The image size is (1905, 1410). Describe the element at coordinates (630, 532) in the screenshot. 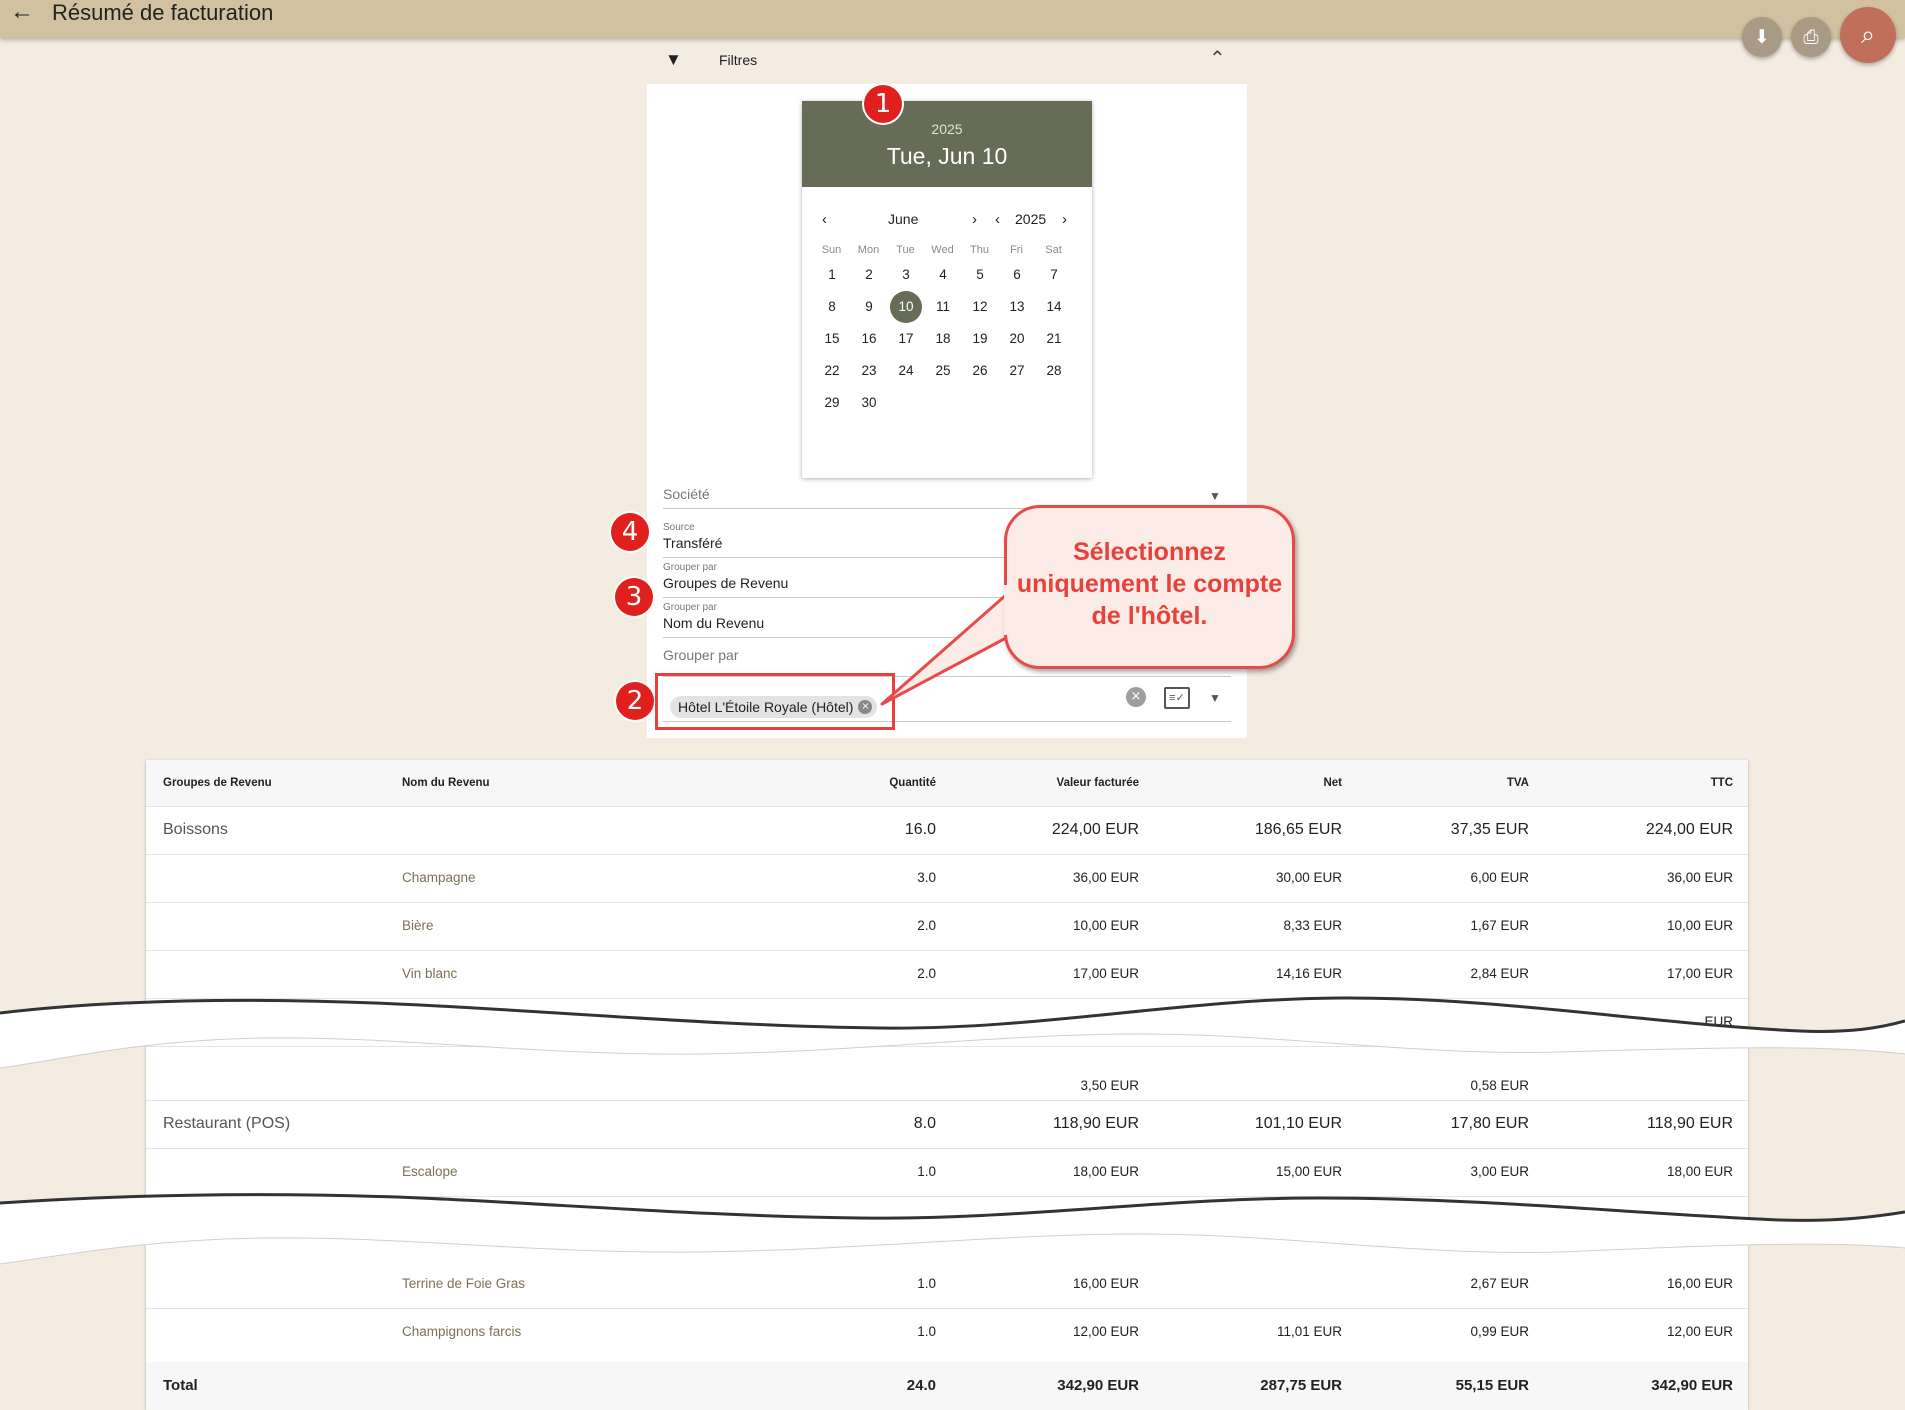

I see `step-badge-4: 4` at that location.